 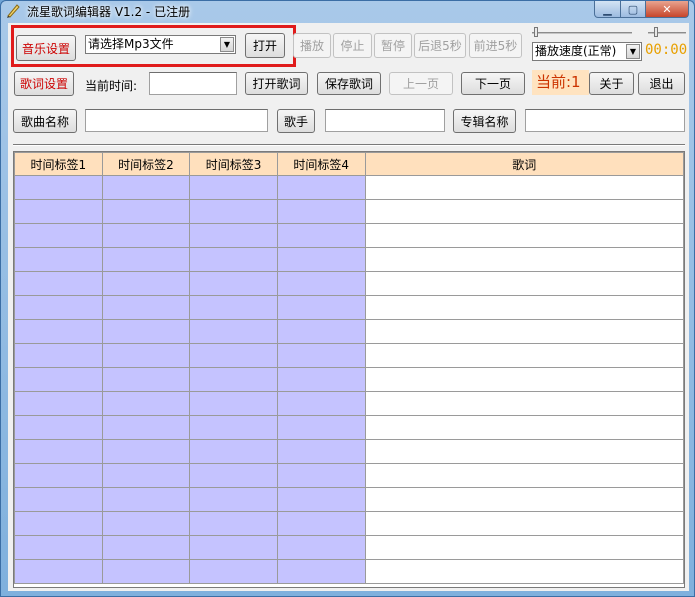 I want to click on lyric-settings-button: 歌词设置, so click(x=44, y=83).